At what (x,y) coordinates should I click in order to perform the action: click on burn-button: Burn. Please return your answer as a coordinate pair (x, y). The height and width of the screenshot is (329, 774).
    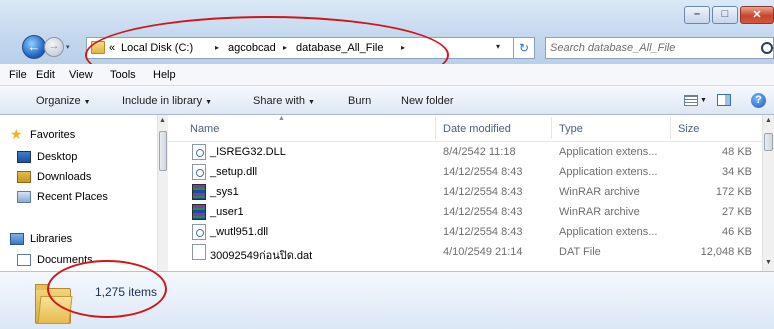
    Looking at the image, I should click on (359, 101).